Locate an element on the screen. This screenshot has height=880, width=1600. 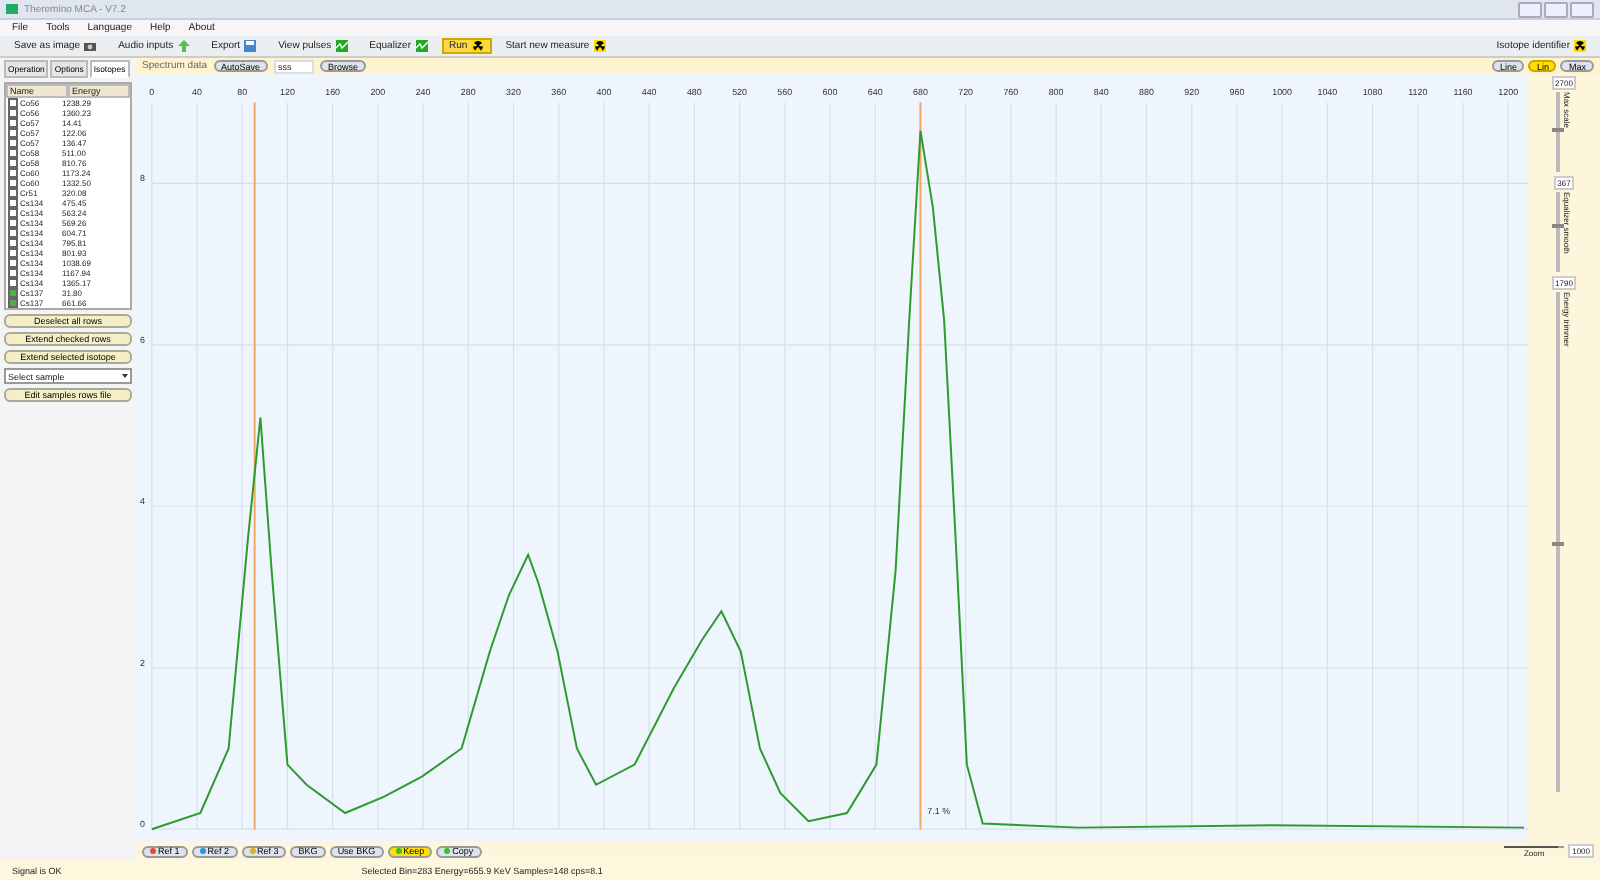
app-icon is located at coordinates (12, 9).